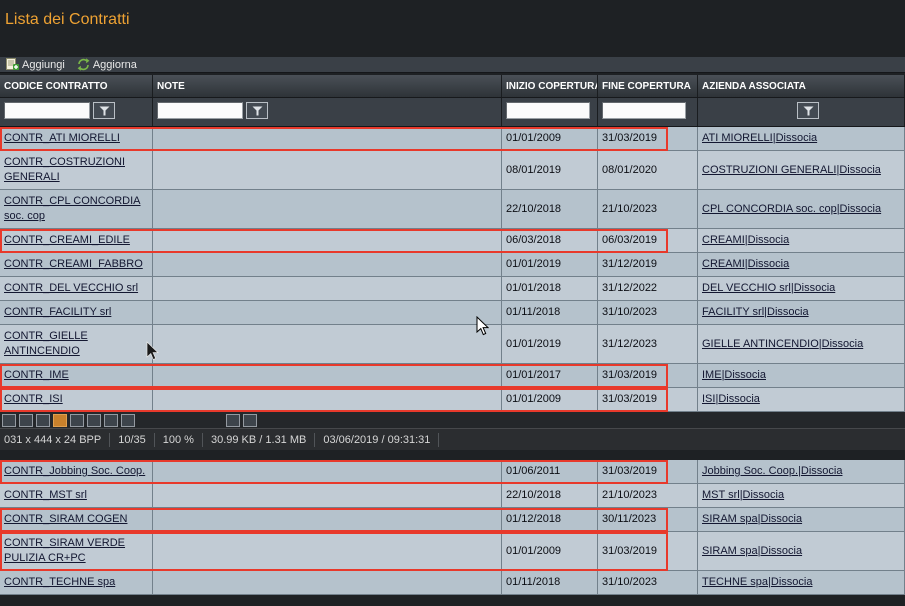 The height and width of the screenshot is (606, 905). I want to click on pager-strip, so click(452, 420).